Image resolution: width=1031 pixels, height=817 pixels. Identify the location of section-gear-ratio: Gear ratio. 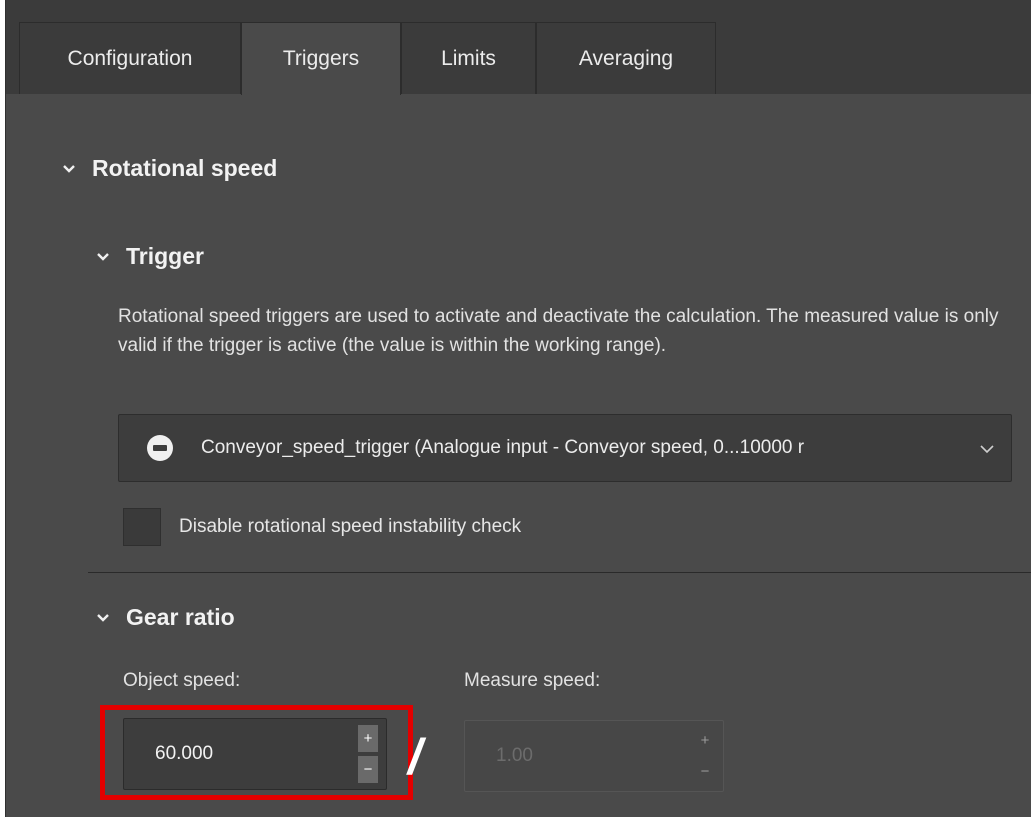
(164, 617).